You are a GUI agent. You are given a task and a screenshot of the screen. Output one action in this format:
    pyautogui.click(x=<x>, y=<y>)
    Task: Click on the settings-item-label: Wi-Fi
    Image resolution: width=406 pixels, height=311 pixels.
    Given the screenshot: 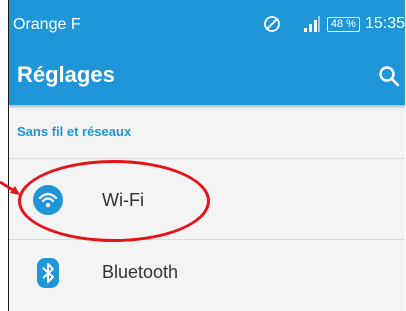 What is the action you would take?
    pyautogui.click(x=123, y=200)
    